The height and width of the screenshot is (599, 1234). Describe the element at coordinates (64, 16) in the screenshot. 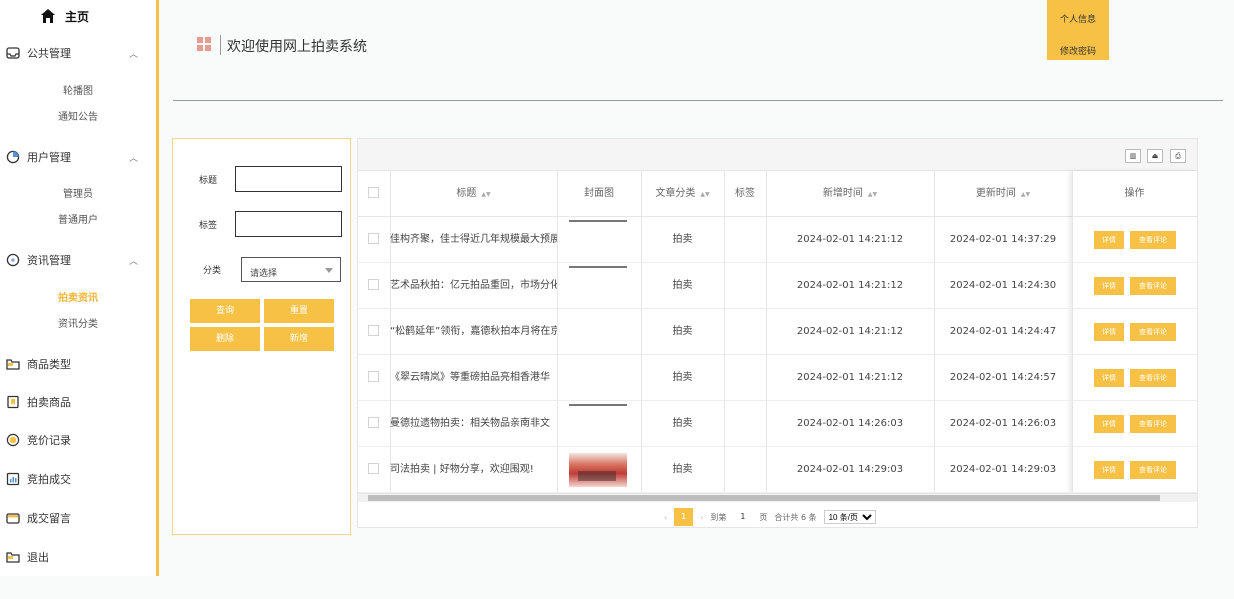

I see `home-nav: 主页` at that location.